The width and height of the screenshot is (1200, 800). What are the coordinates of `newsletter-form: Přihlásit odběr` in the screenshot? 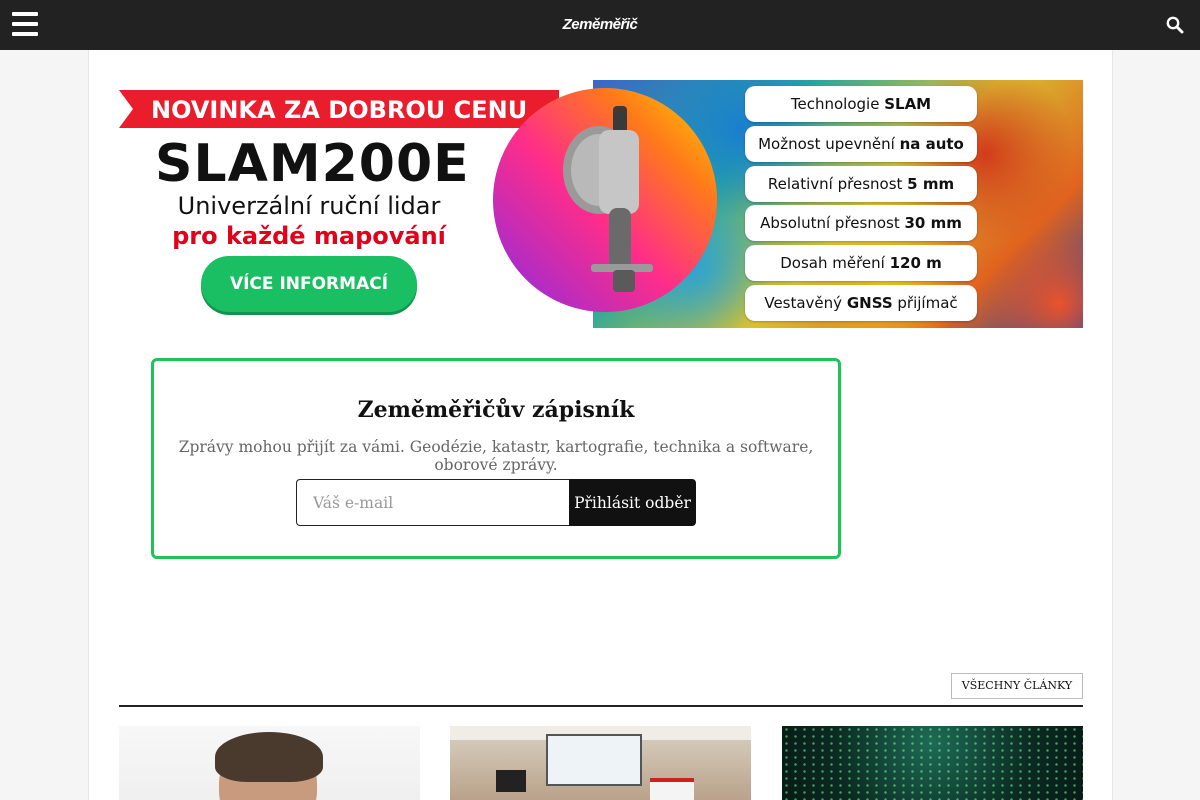 It's located at (496, 502).